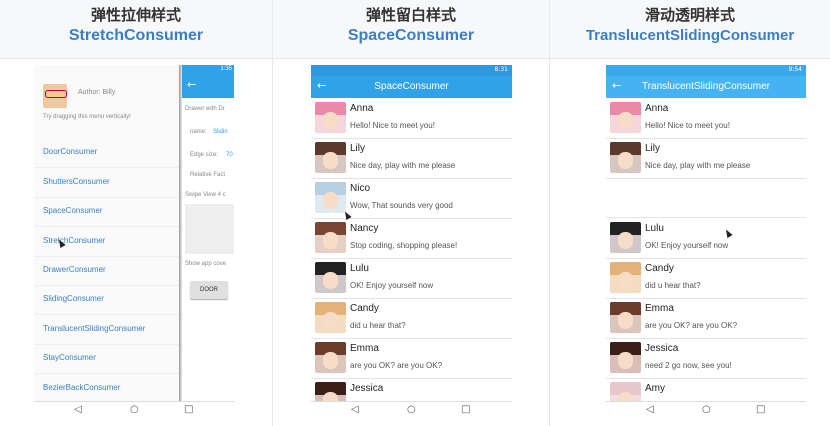 The height and width of the screenshot is (426, 830). What do you see at coordinates (97, 92) in the screenshot?
I see `author-label: Author: Billy` at bounding box center [97, 92].